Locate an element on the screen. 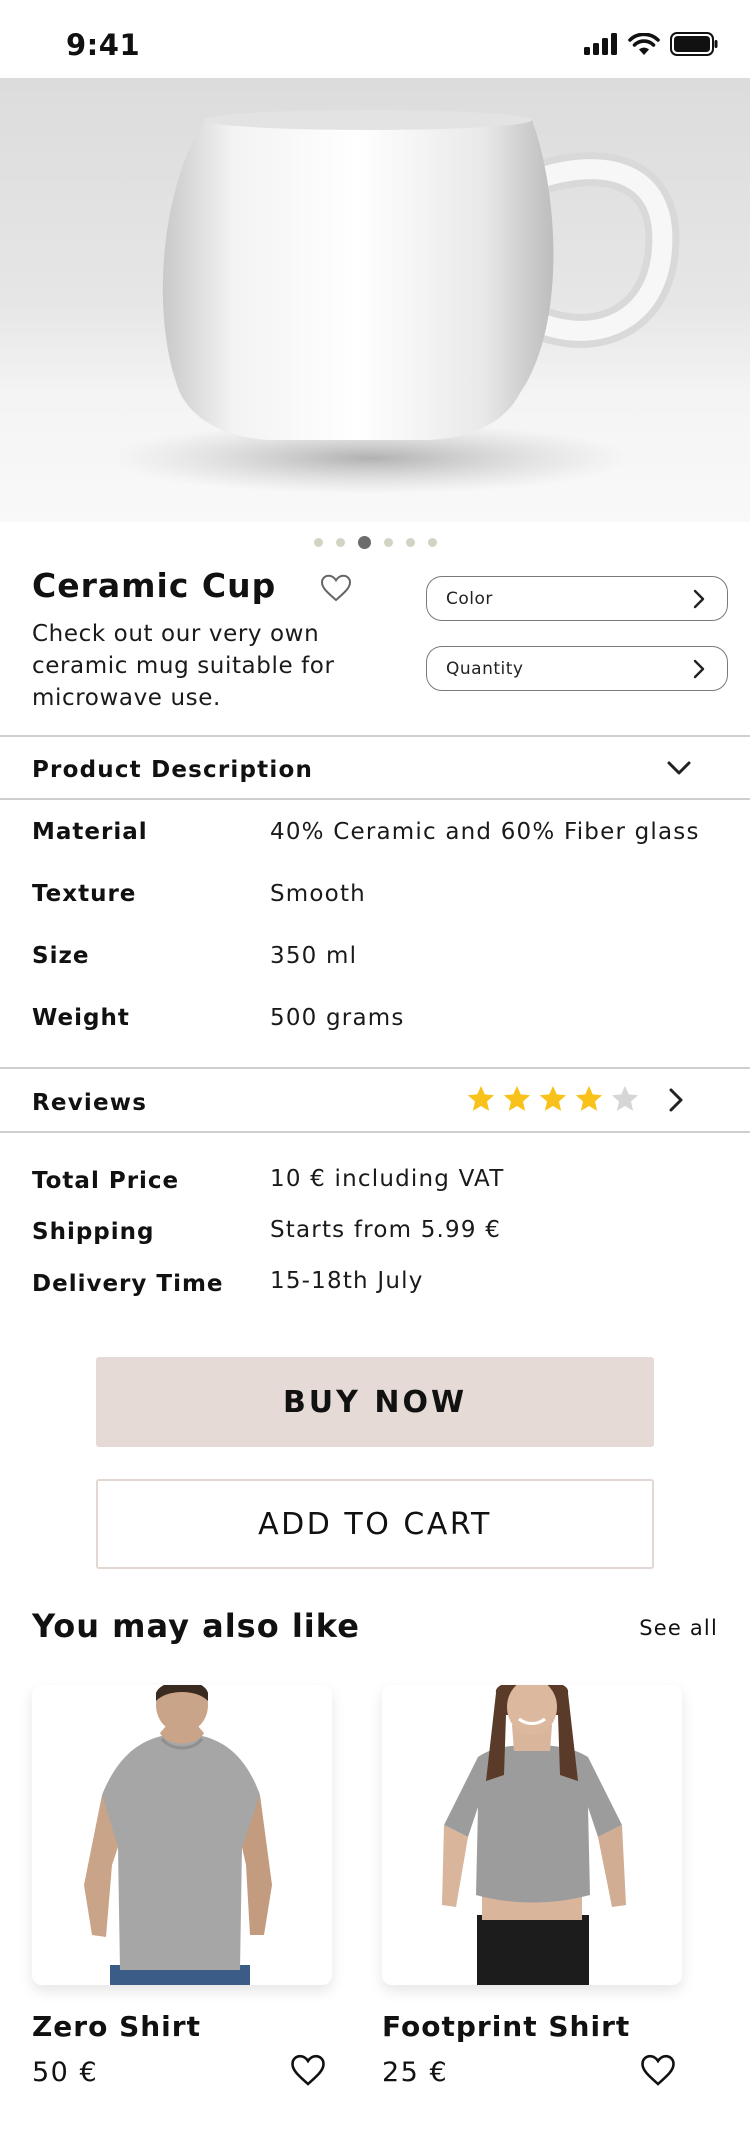 The width and height of the screenshot is (750, 2154). spec-value: 350 ml is located at coordinates (314, 956).